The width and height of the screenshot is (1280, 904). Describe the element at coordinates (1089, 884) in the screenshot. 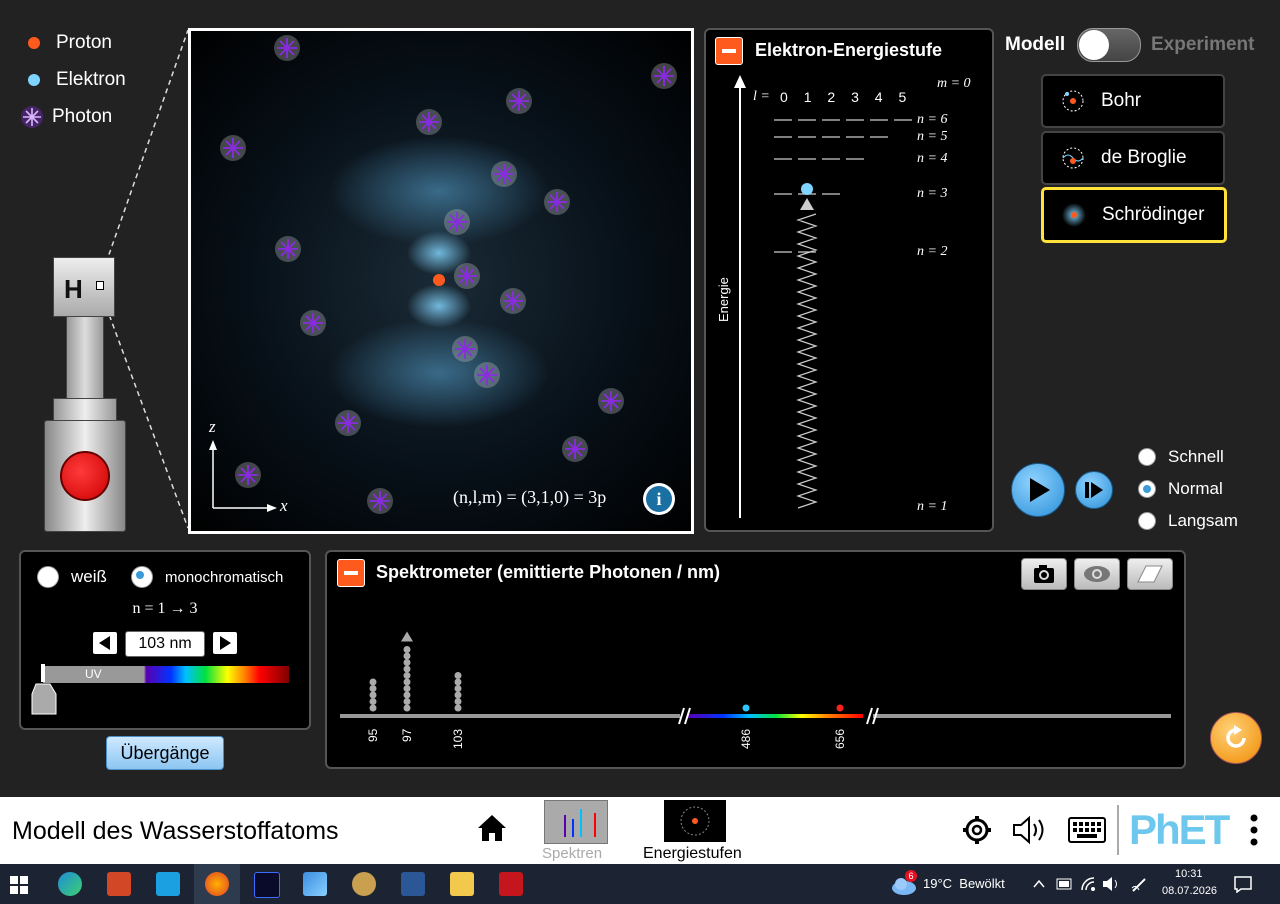

I see `wifi-icon` at that location.